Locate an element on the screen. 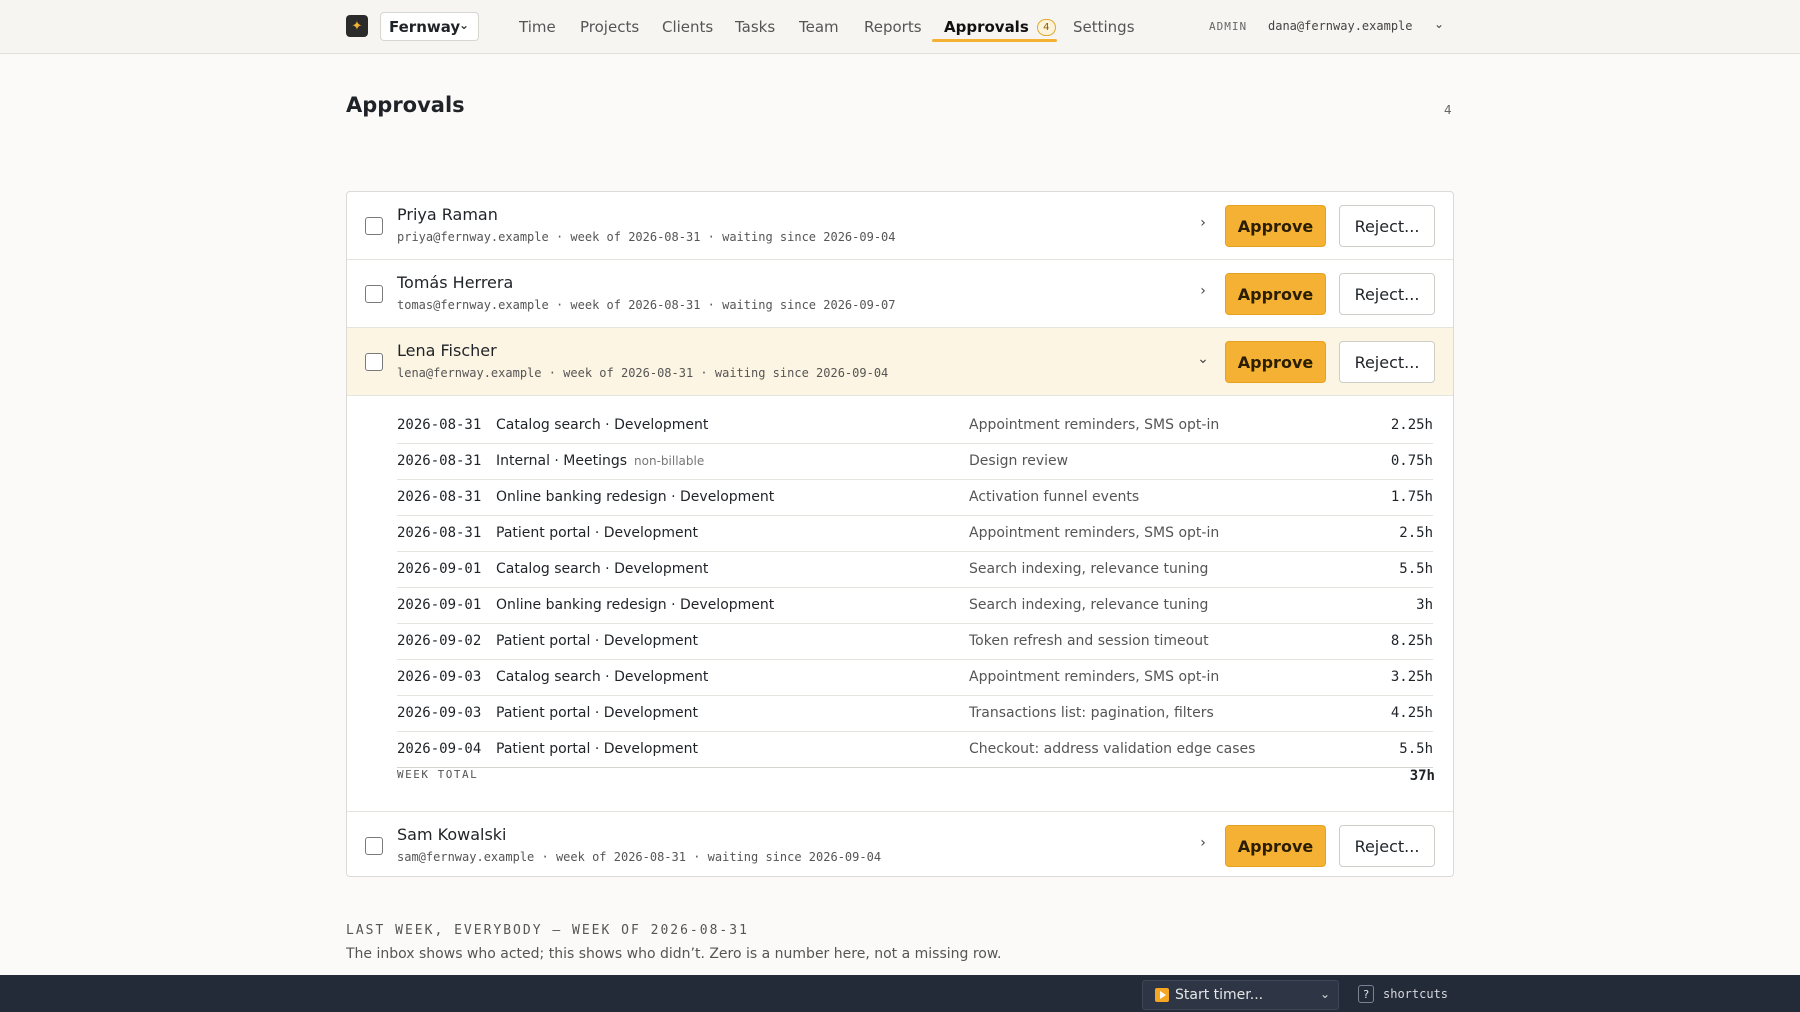 The width and height of the screenshot is (1800, 1012). nav-label: Team is located at coordinates (819, 27).